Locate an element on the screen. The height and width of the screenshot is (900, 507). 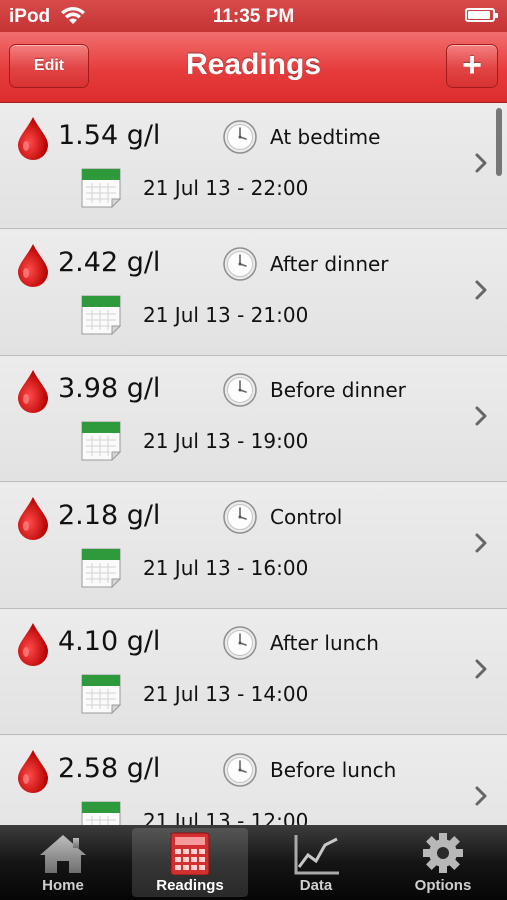
navigation-bar: Edit Readings + is located at coordinates (253, 67).